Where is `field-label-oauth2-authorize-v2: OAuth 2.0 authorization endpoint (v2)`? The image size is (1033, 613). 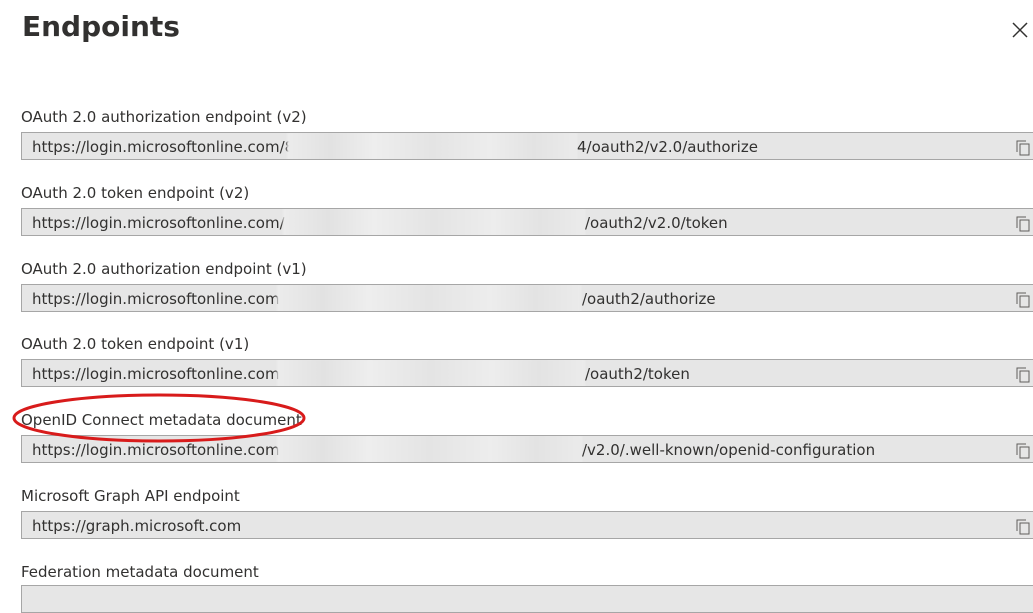
field-label-oauth2-authorize-v2: OAuth 2.0 authorization endpoint (v2) is located at coordinates (164, 117).